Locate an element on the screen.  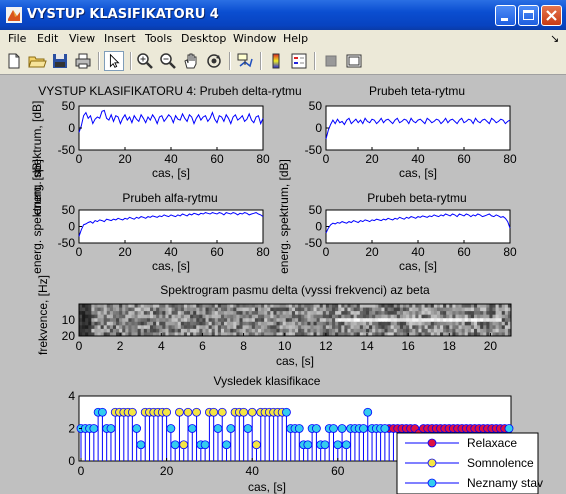
new-file-icon is located at coordinates (14, 61).